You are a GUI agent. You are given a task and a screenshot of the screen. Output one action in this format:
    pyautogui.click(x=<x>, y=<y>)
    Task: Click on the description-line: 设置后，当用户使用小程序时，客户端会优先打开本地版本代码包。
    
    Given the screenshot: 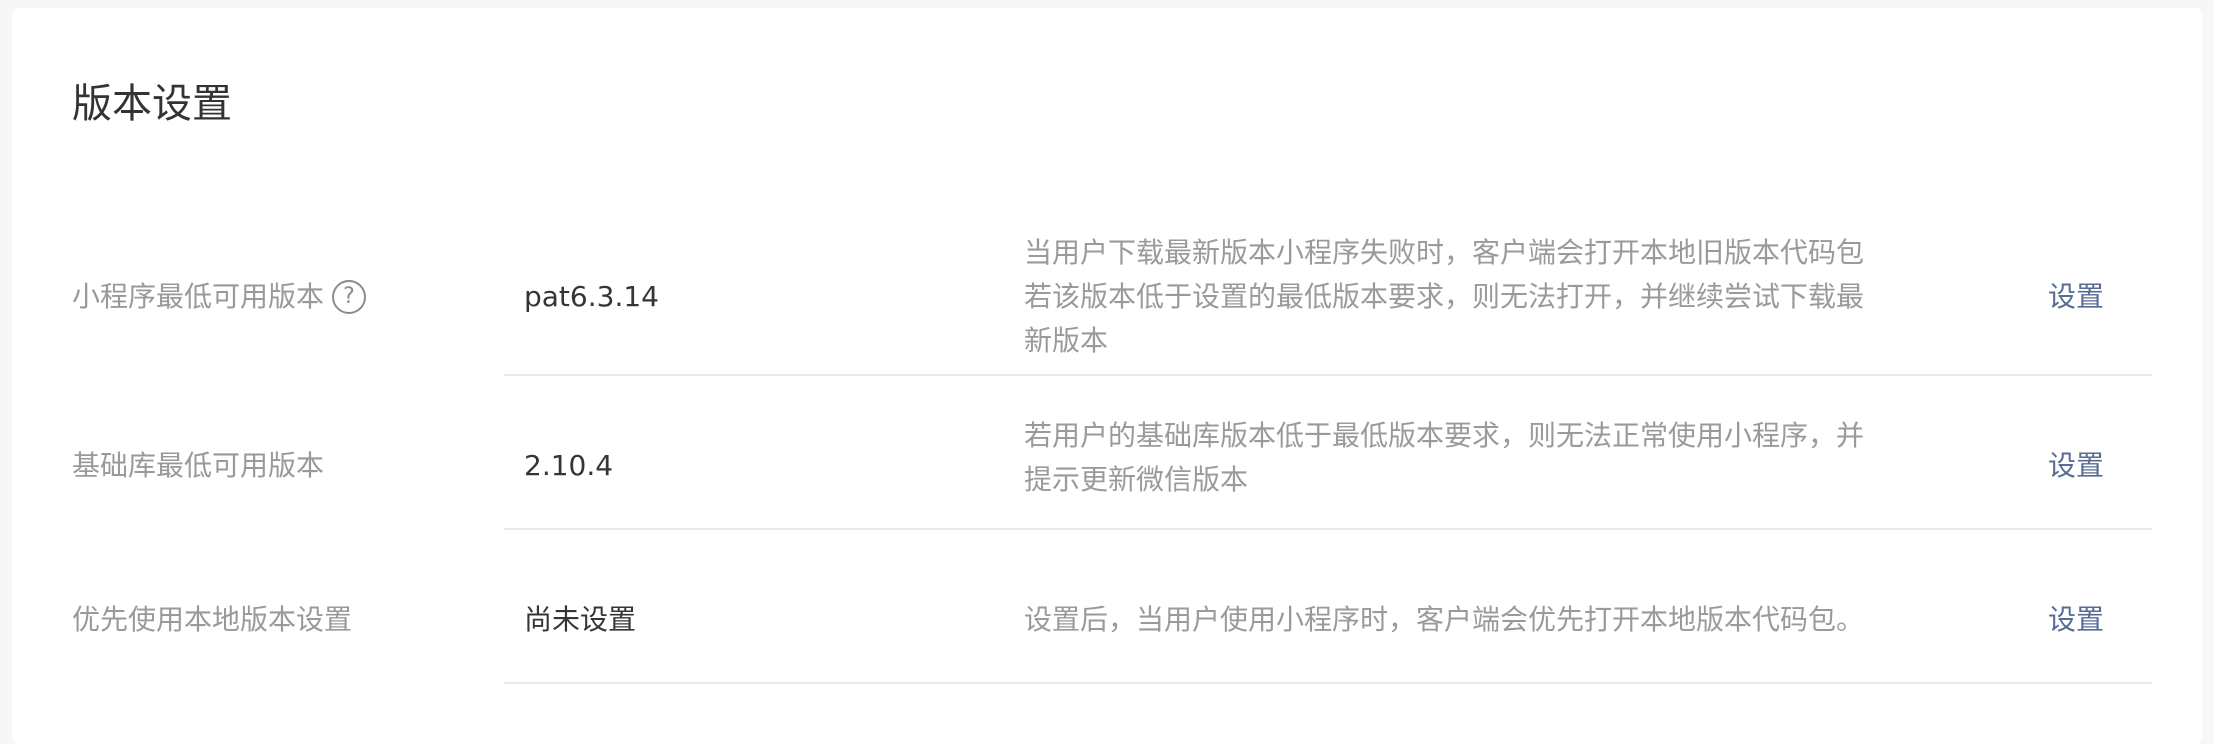 What is the action you would take?
    pyautogui.click(x=1444, y=619)
    